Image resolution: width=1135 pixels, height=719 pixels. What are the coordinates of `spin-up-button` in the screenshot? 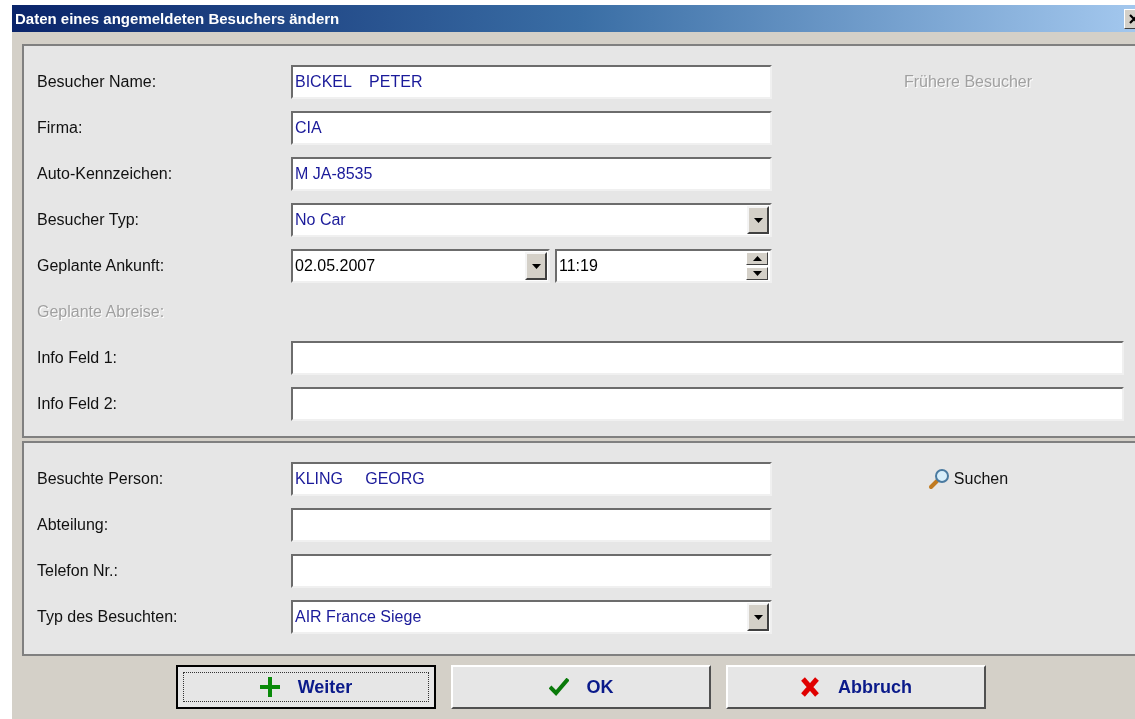 It's located at (757, 258).